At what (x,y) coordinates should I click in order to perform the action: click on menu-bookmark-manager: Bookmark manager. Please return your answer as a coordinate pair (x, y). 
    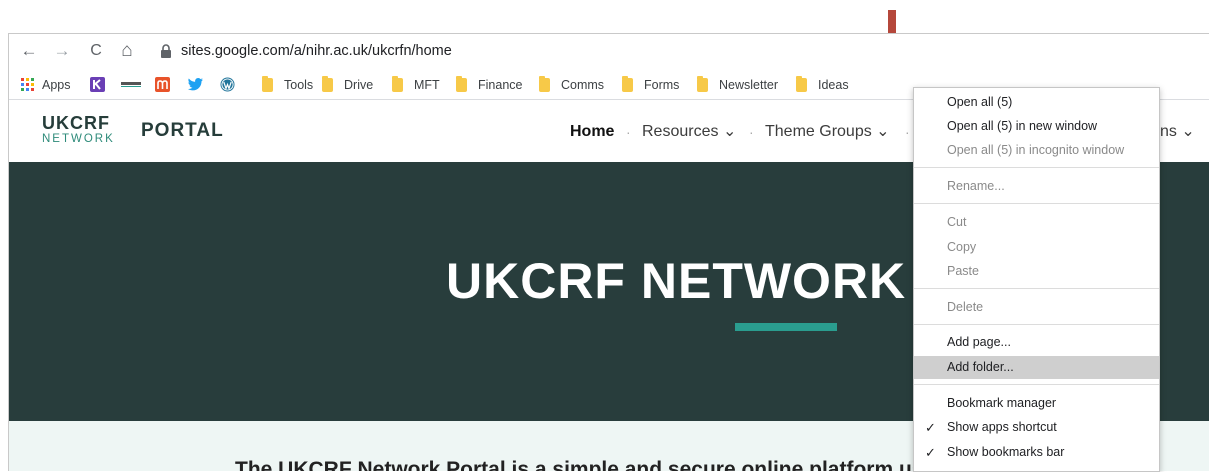
    Looking at the image, I should click on (1036, 403).